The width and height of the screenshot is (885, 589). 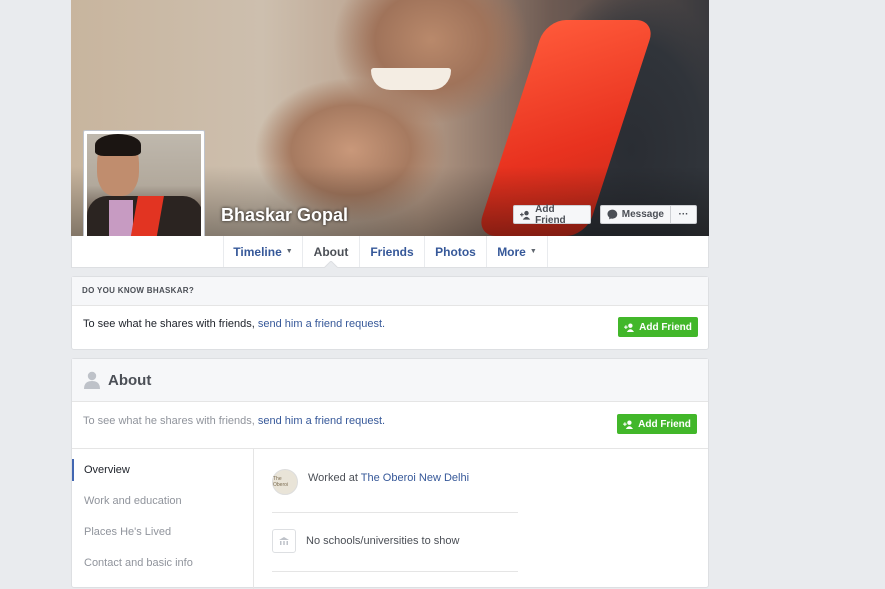 What do you see at coordinates (390, 380) in the screenshot?
I see `about-header: About` at bounding box center [390, 380].